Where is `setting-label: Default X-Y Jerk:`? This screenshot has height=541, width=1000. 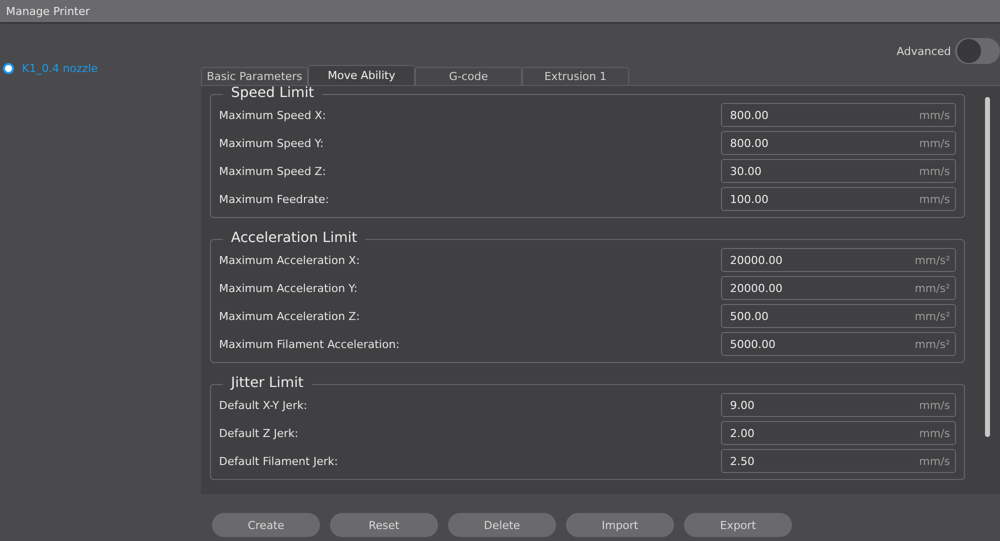 setting-label: Default X-Y Jerk: is located at coordinates (263, 405).